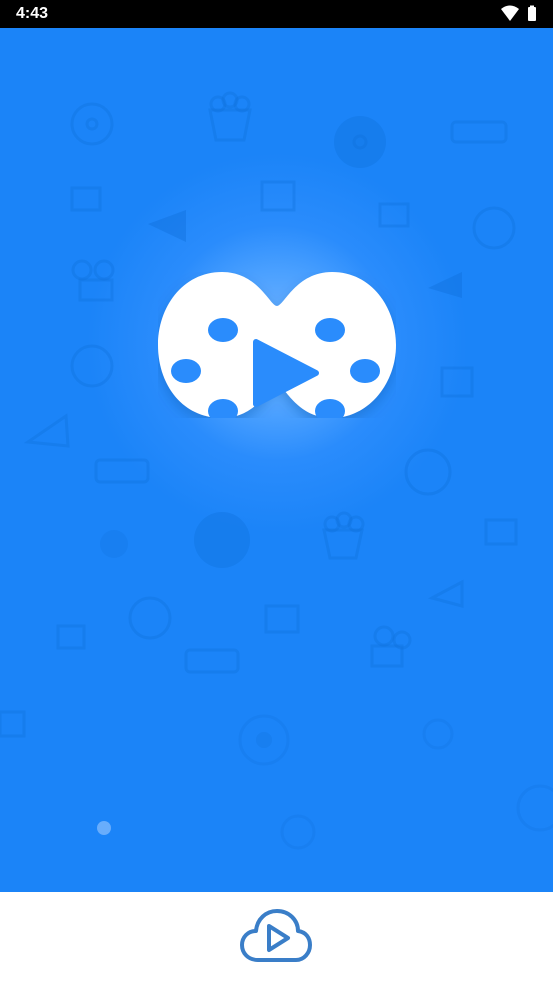  Describe the element at coordinates (277, 345) in the screenshot. I see `film-reel-play-icon` at that location.